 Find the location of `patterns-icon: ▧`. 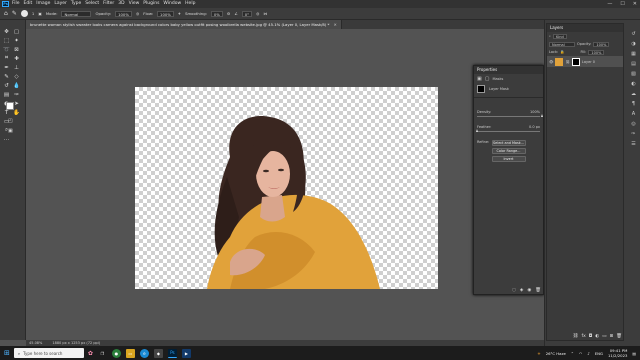

patterns-icon: ▧ is located at coordinates (633, 74).